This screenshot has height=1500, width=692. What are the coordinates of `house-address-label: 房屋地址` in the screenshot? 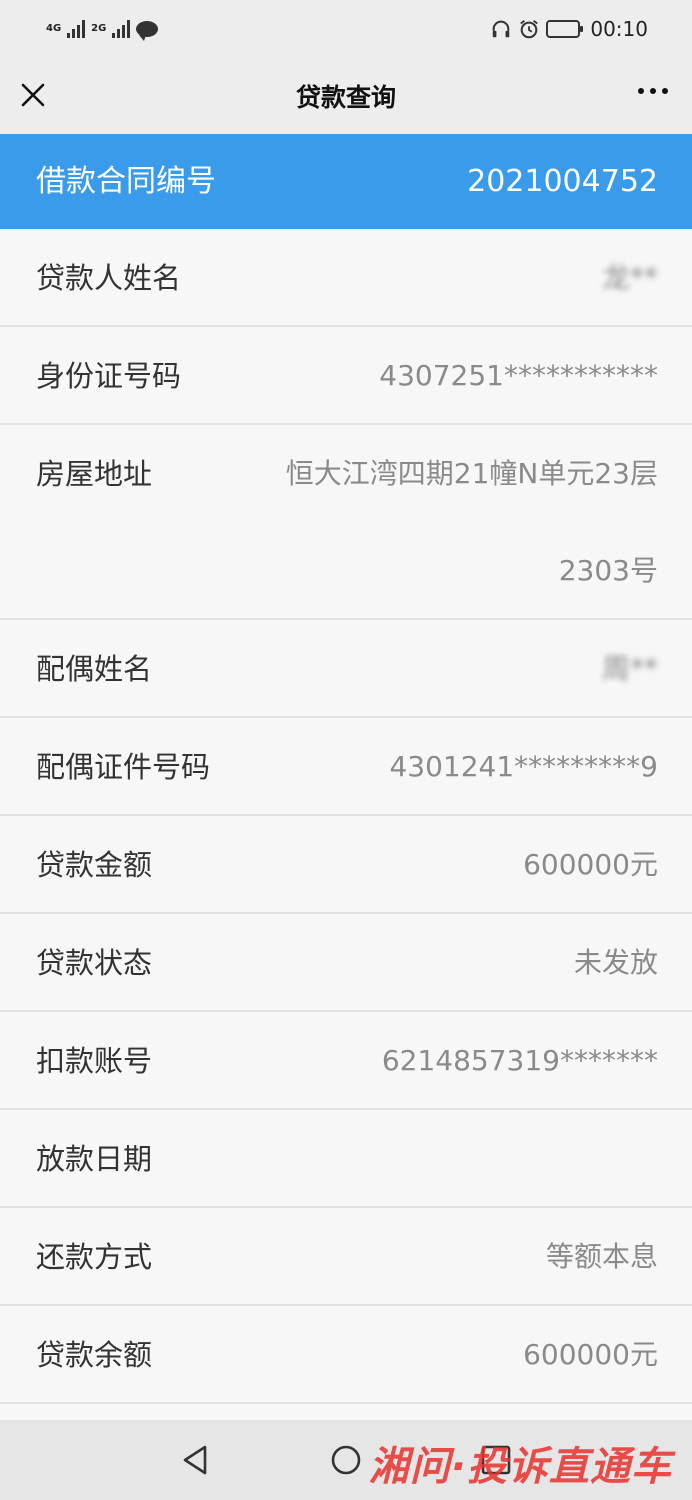 It's located at (94, 474).